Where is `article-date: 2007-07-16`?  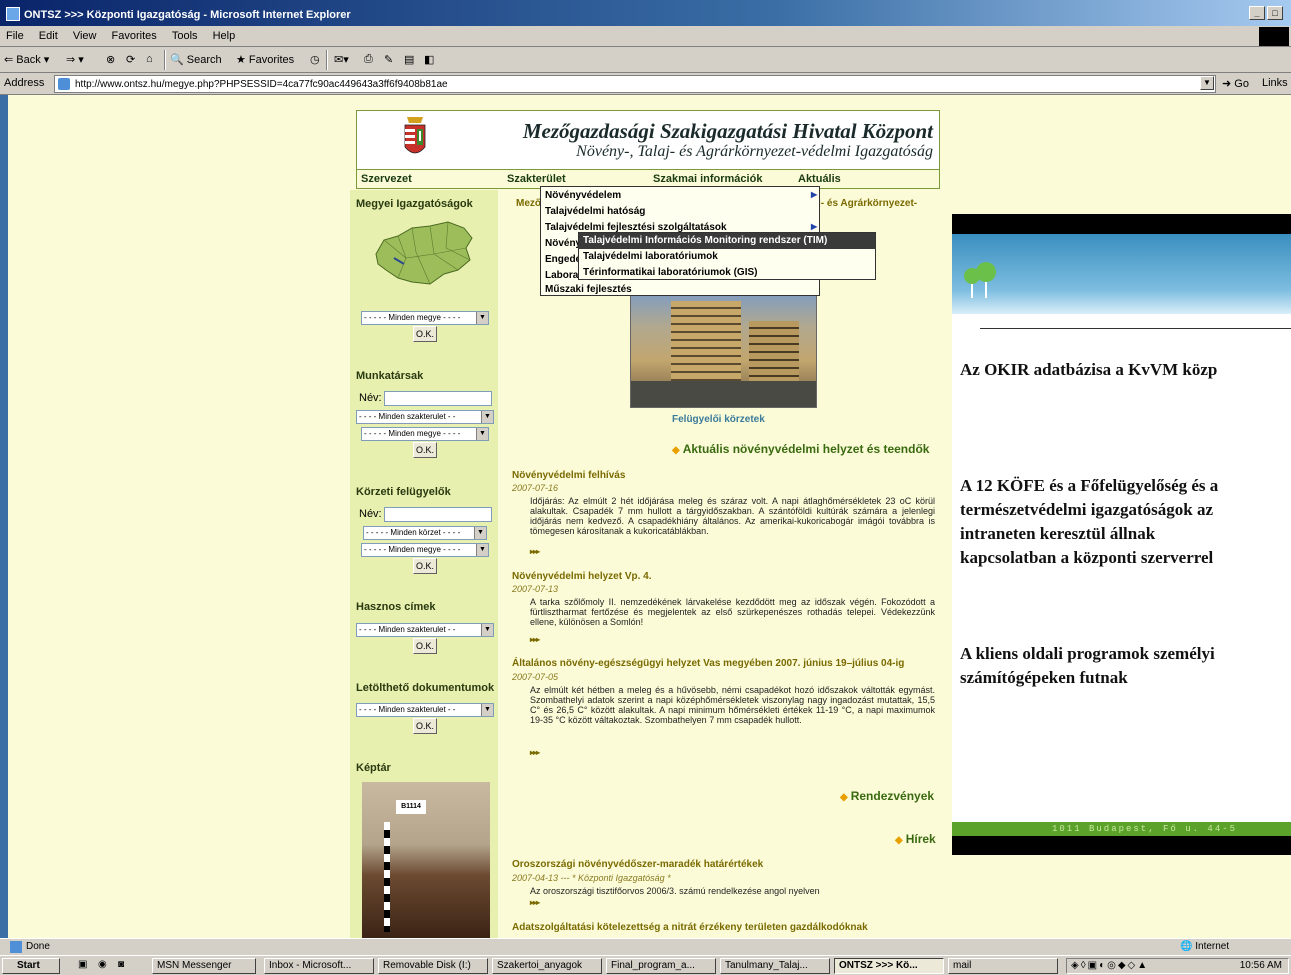 article-date: 2007-07-16 is located at coordinates (535, 488).